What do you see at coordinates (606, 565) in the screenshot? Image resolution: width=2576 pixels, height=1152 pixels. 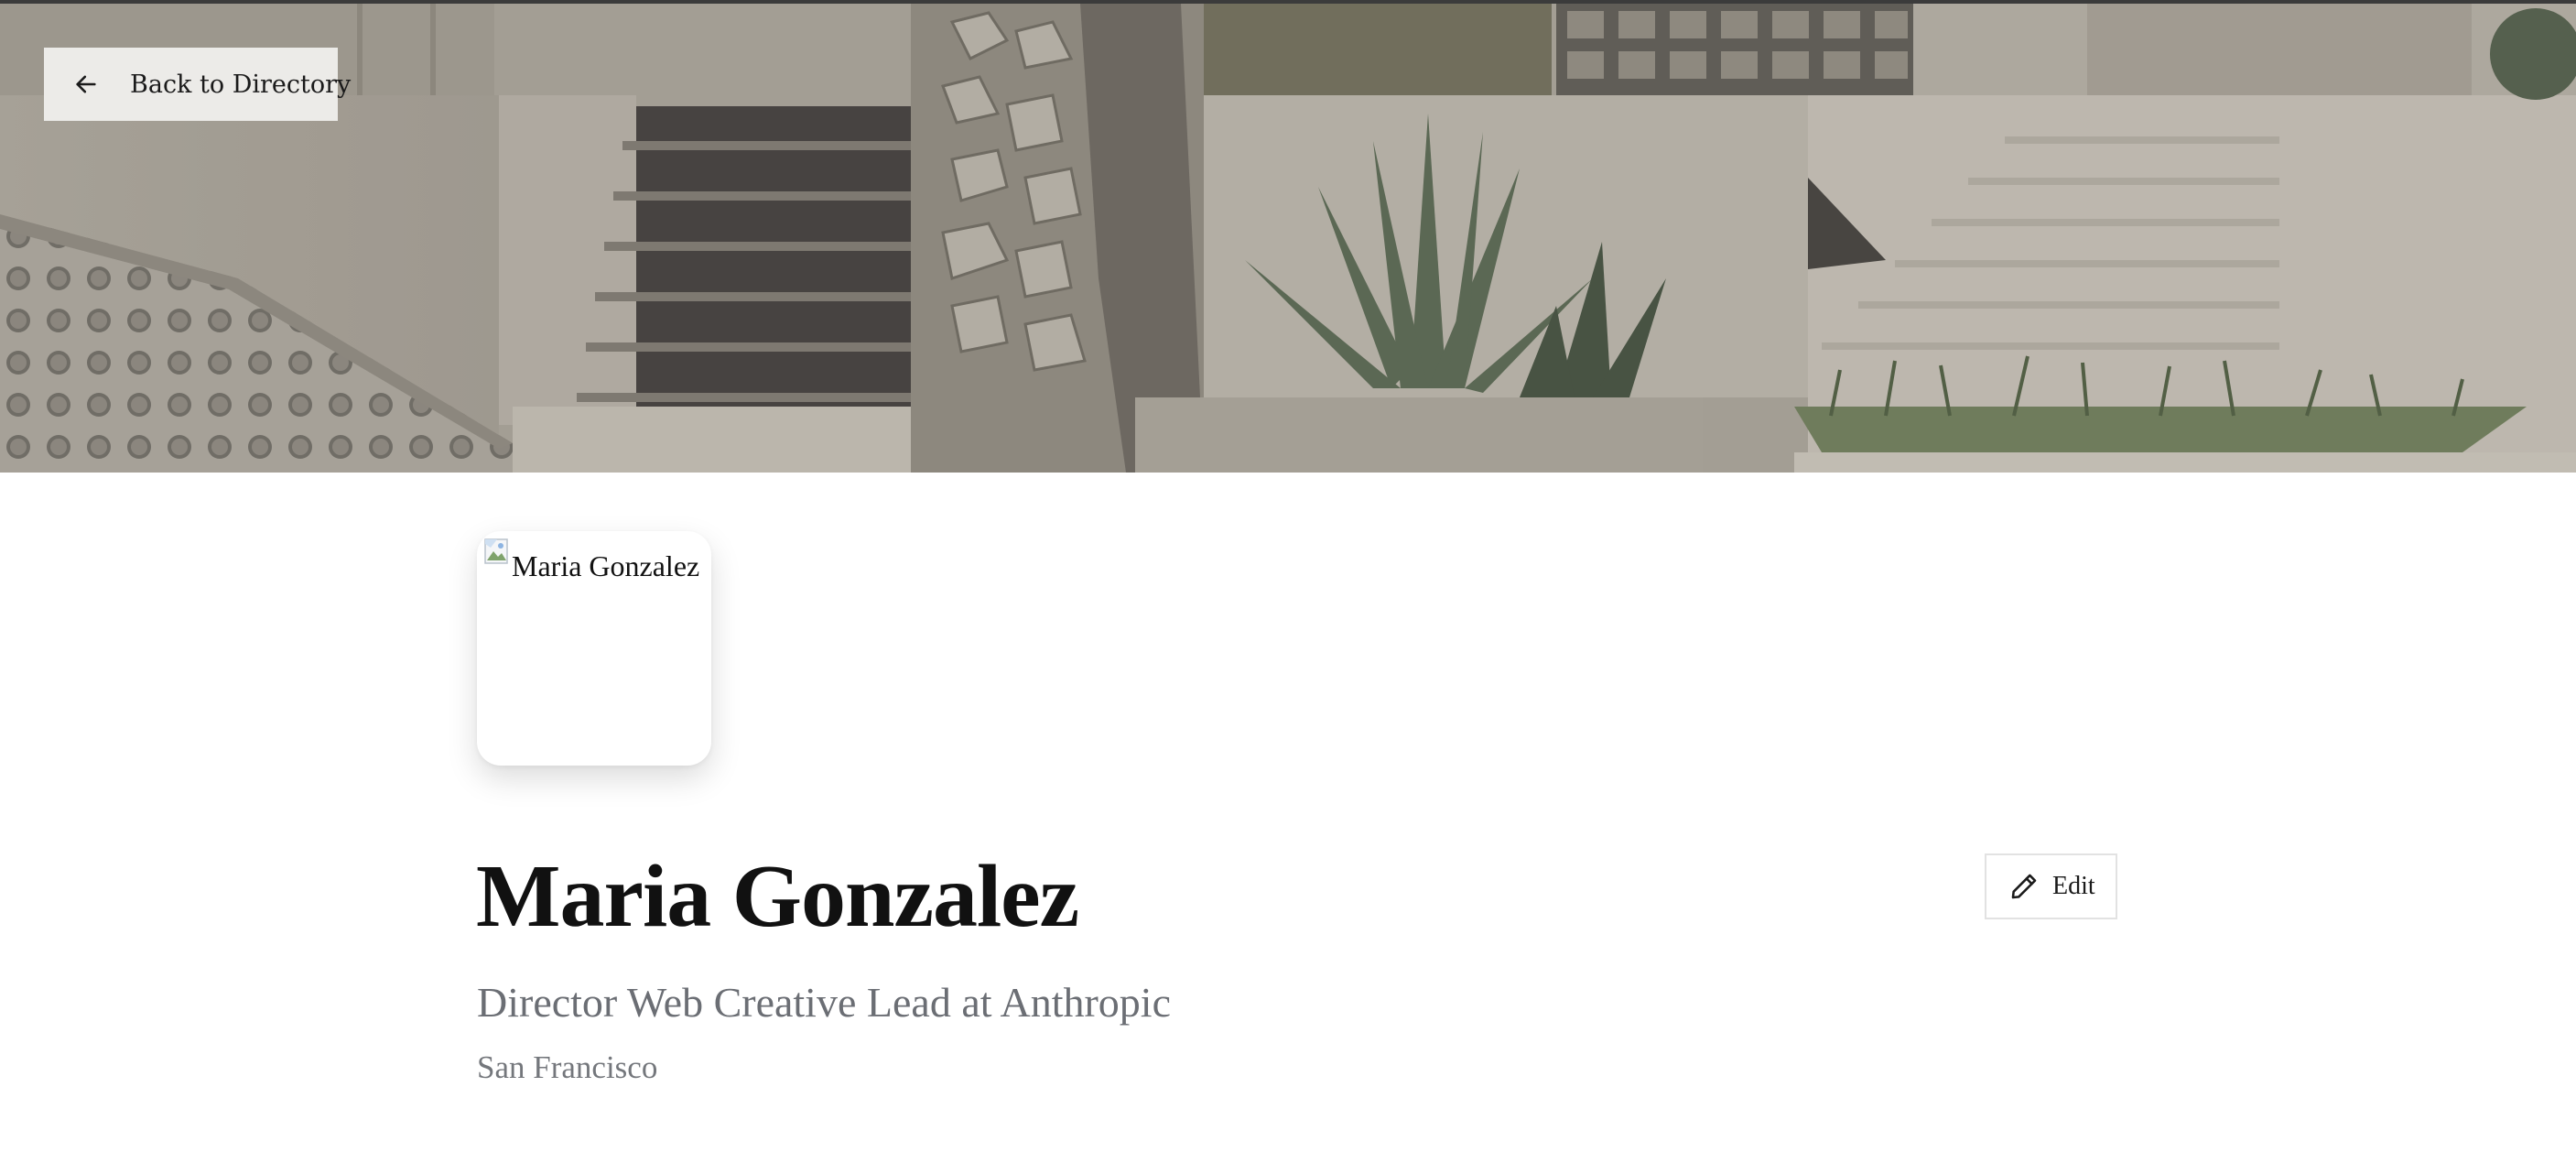 I see `avatar-alt-text: Maria Gonzalez` at bounding box center [606, 565].